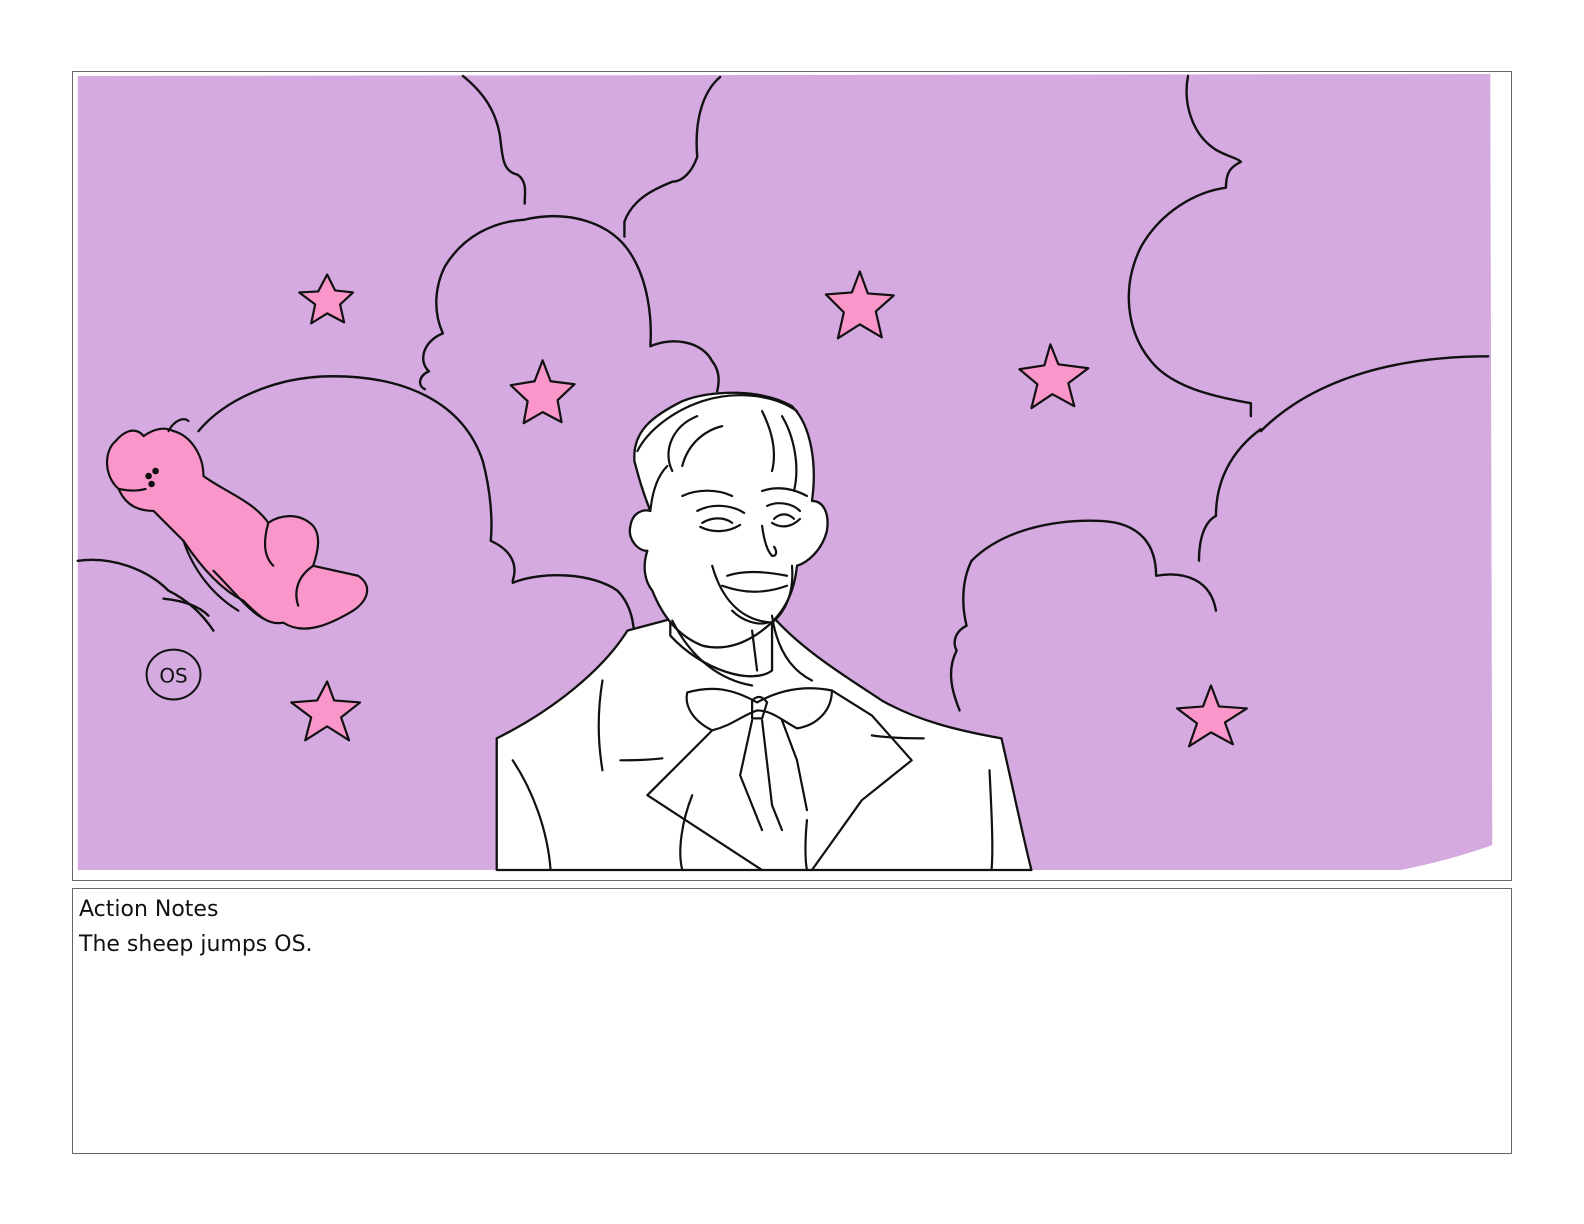 This screenshot has width=1584, height=1224. I want to click on action-notes-title: Action Notes, so click(149, 909).